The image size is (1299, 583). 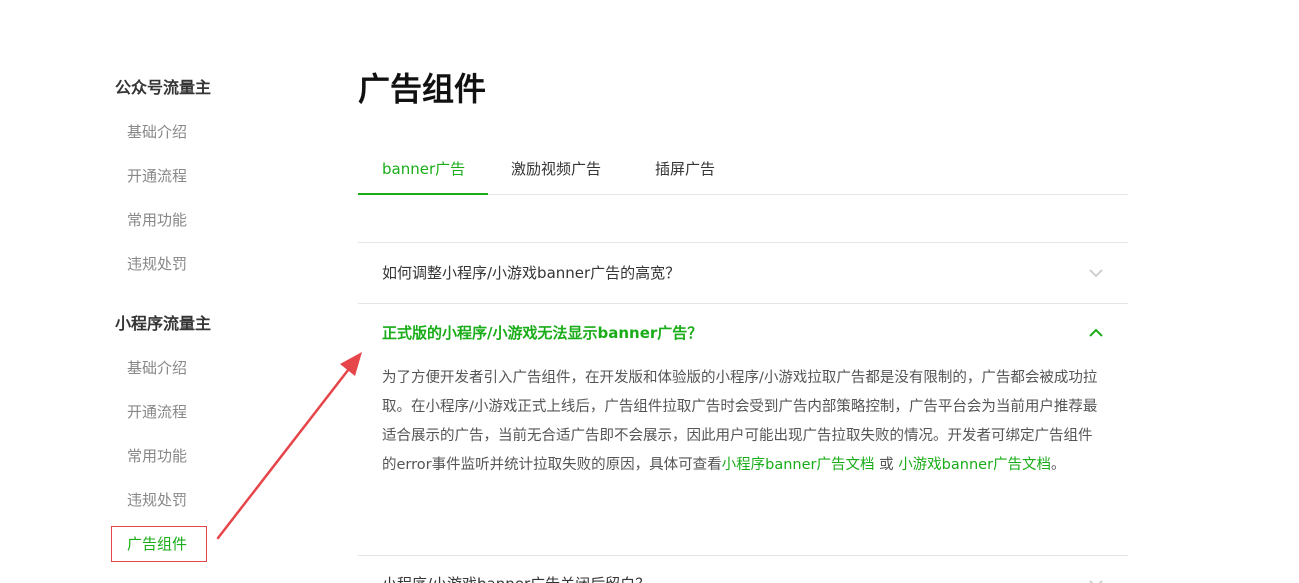 What do you see at coordinates (163, 323) in the screenshot?
I see `sidebar-group-title-mini-program: 小程序流量主` at bounding box center [163, 323].